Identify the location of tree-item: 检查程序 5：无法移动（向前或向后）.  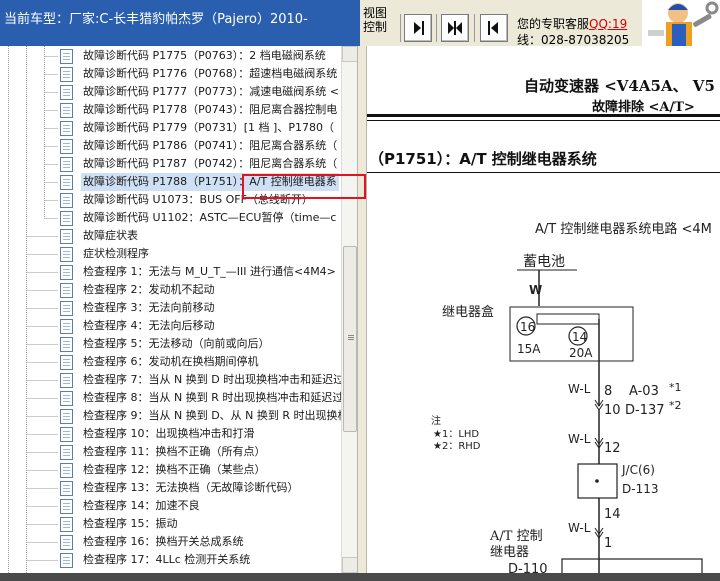
(202, 344).